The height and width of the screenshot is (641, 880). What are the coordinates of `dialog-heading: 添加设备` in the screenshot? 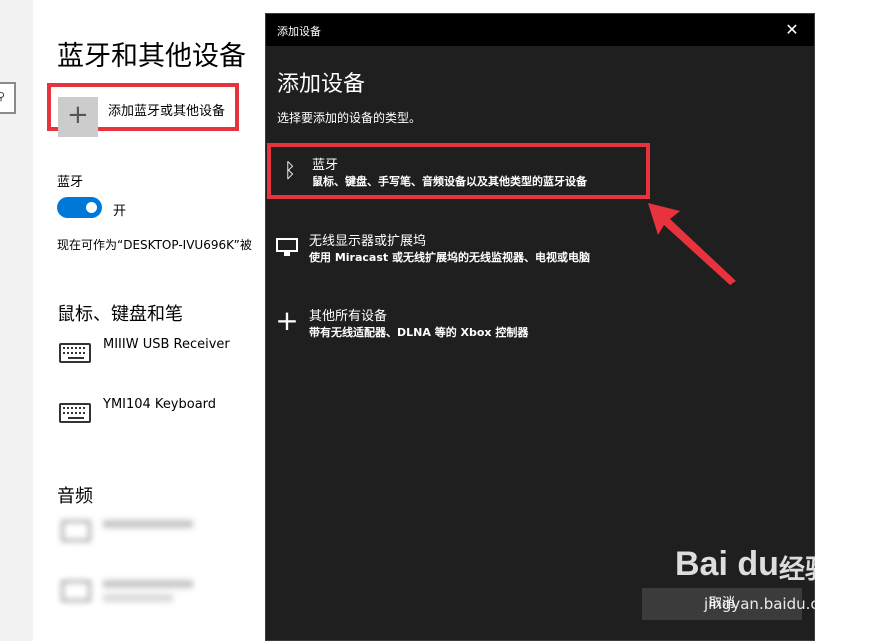 It's located at (321, 84).